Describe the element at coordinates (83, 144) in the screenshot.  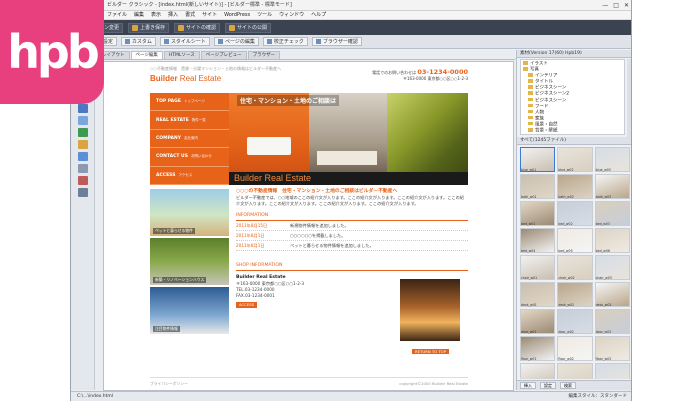
I see `table-tool-icon` at that location.